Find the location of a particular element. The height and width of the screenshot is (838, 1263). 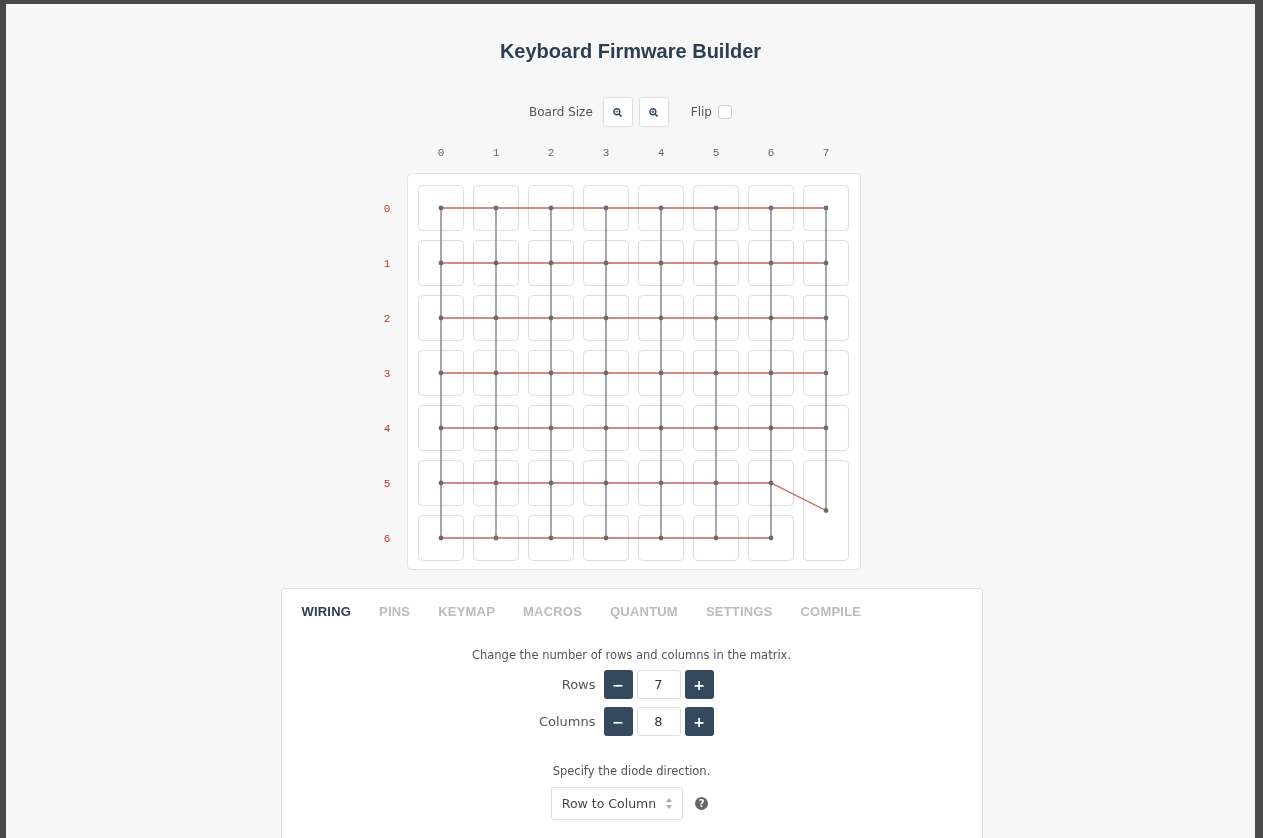

number-field: 8 is located at coordinates (658, 721).